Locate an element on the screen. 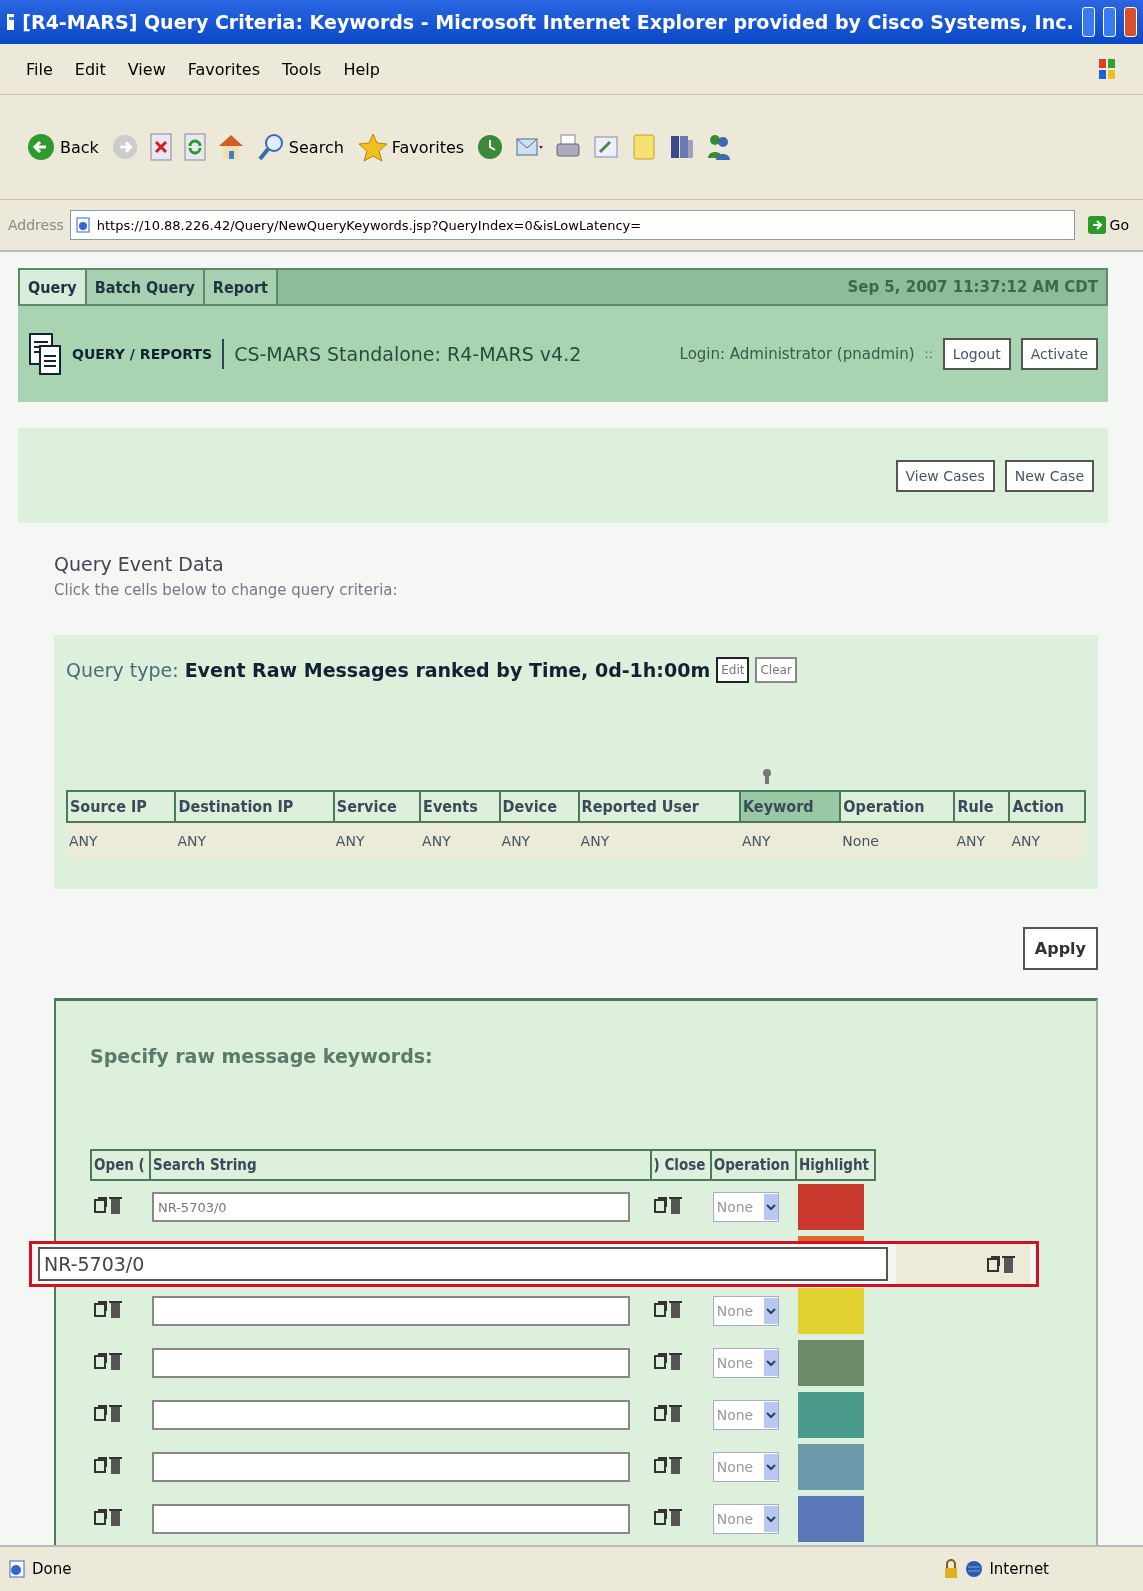 The image size is (1143, 1591). lock-icon is located at coordinates (951, 1569).